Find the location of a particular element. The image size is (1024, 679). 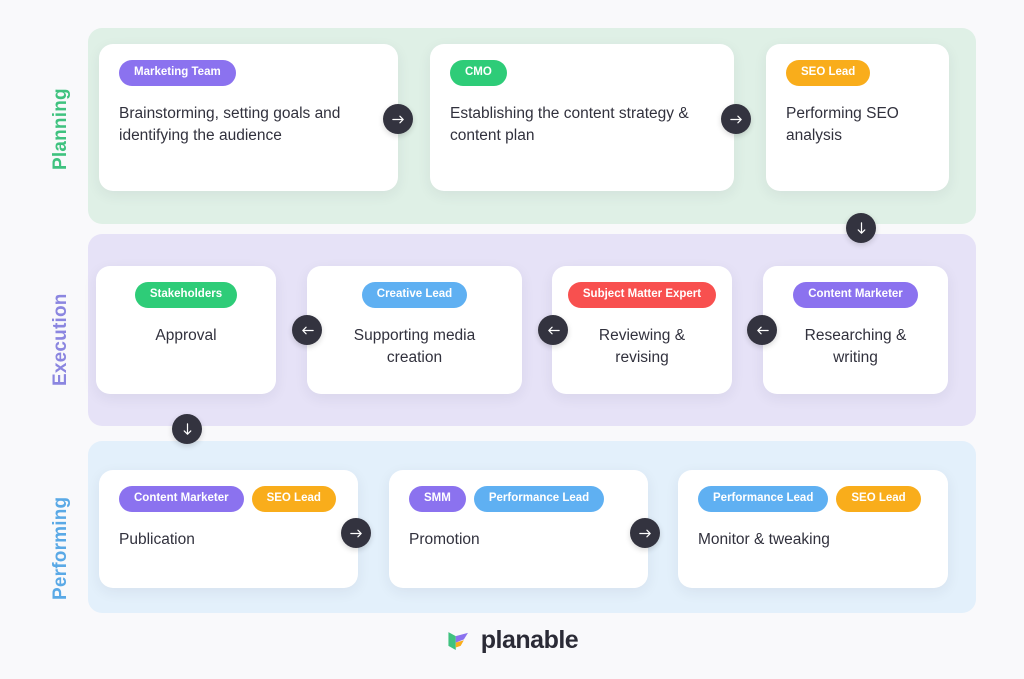

card-description: Publication is located at coordinates (157, 539).